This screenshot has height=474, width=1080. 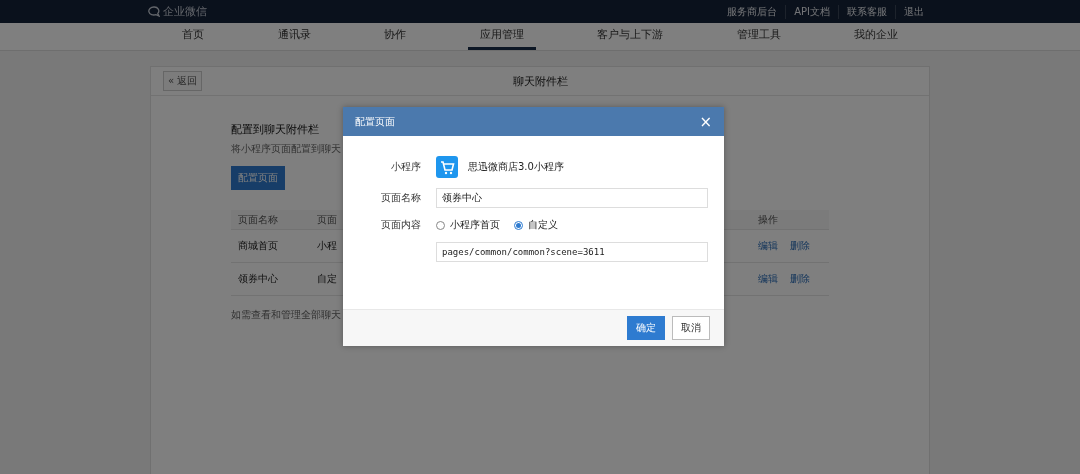 I want to click on page-title: 聊天附件栏, so click(x=540, y=81).